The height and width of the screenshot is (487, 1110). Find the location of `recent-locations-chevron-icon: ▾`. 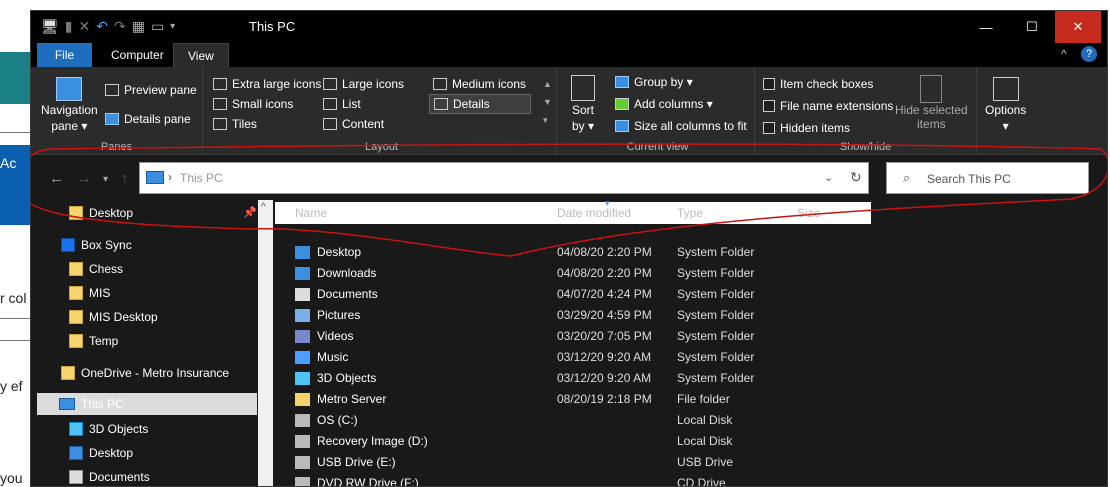

recent-locations-chevron-icon: ▾ is located at coordinates (105, 179).